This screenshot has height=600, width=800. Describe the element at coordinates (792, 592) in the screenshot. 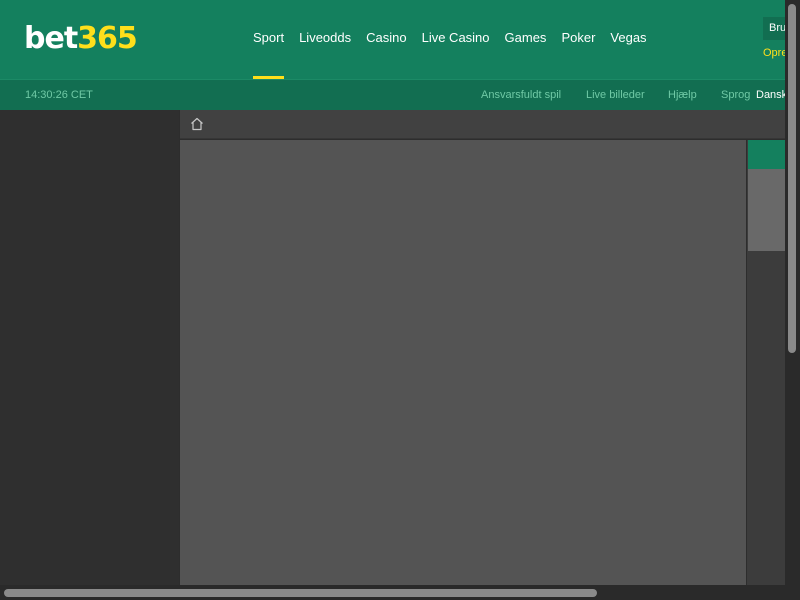

I see `scrollbar-corner` at that location.